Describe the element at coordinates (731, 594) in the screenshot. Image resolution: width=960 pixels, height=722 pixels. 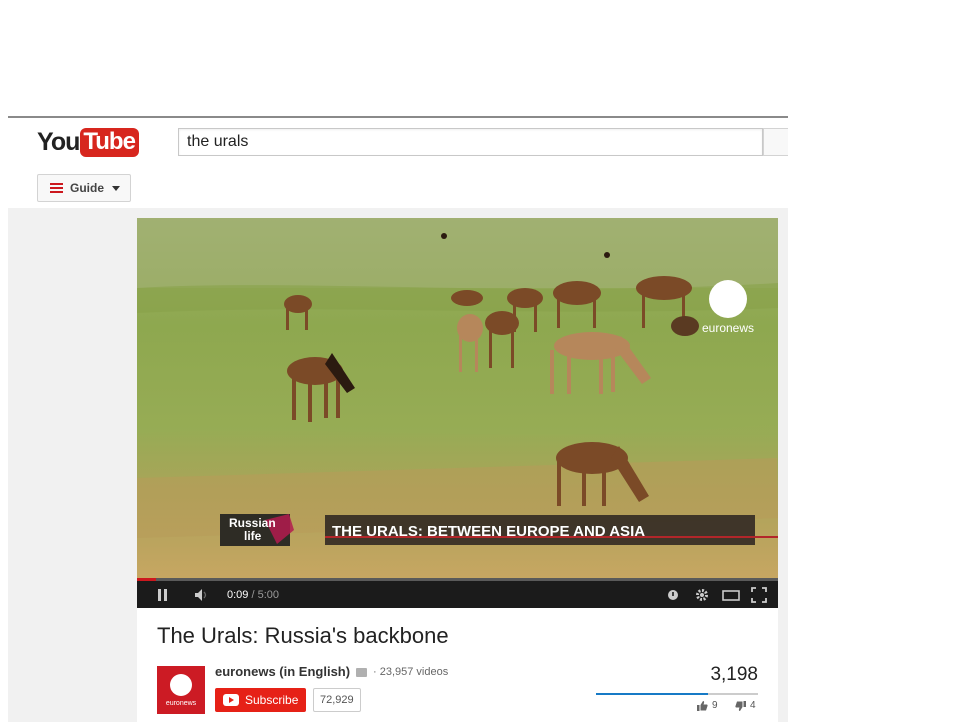
I see `theater-mode-icon` at that location.